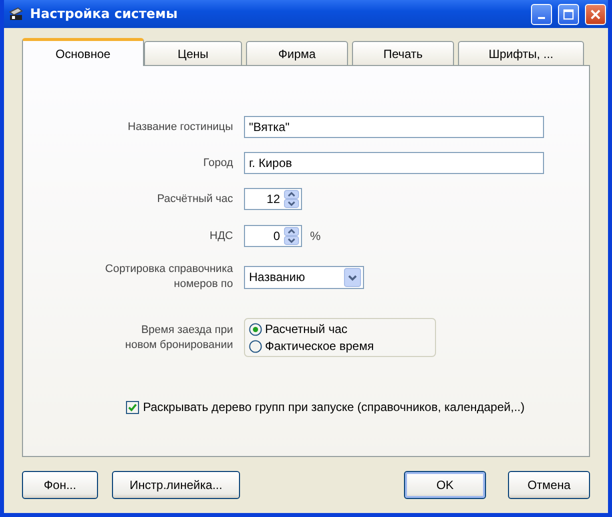 This screenshot has width=612, height=517. What do you see at coordinates (445, 485) in the screenshot?
I see `dialog-button: OK` at bounding box center [445, 485].